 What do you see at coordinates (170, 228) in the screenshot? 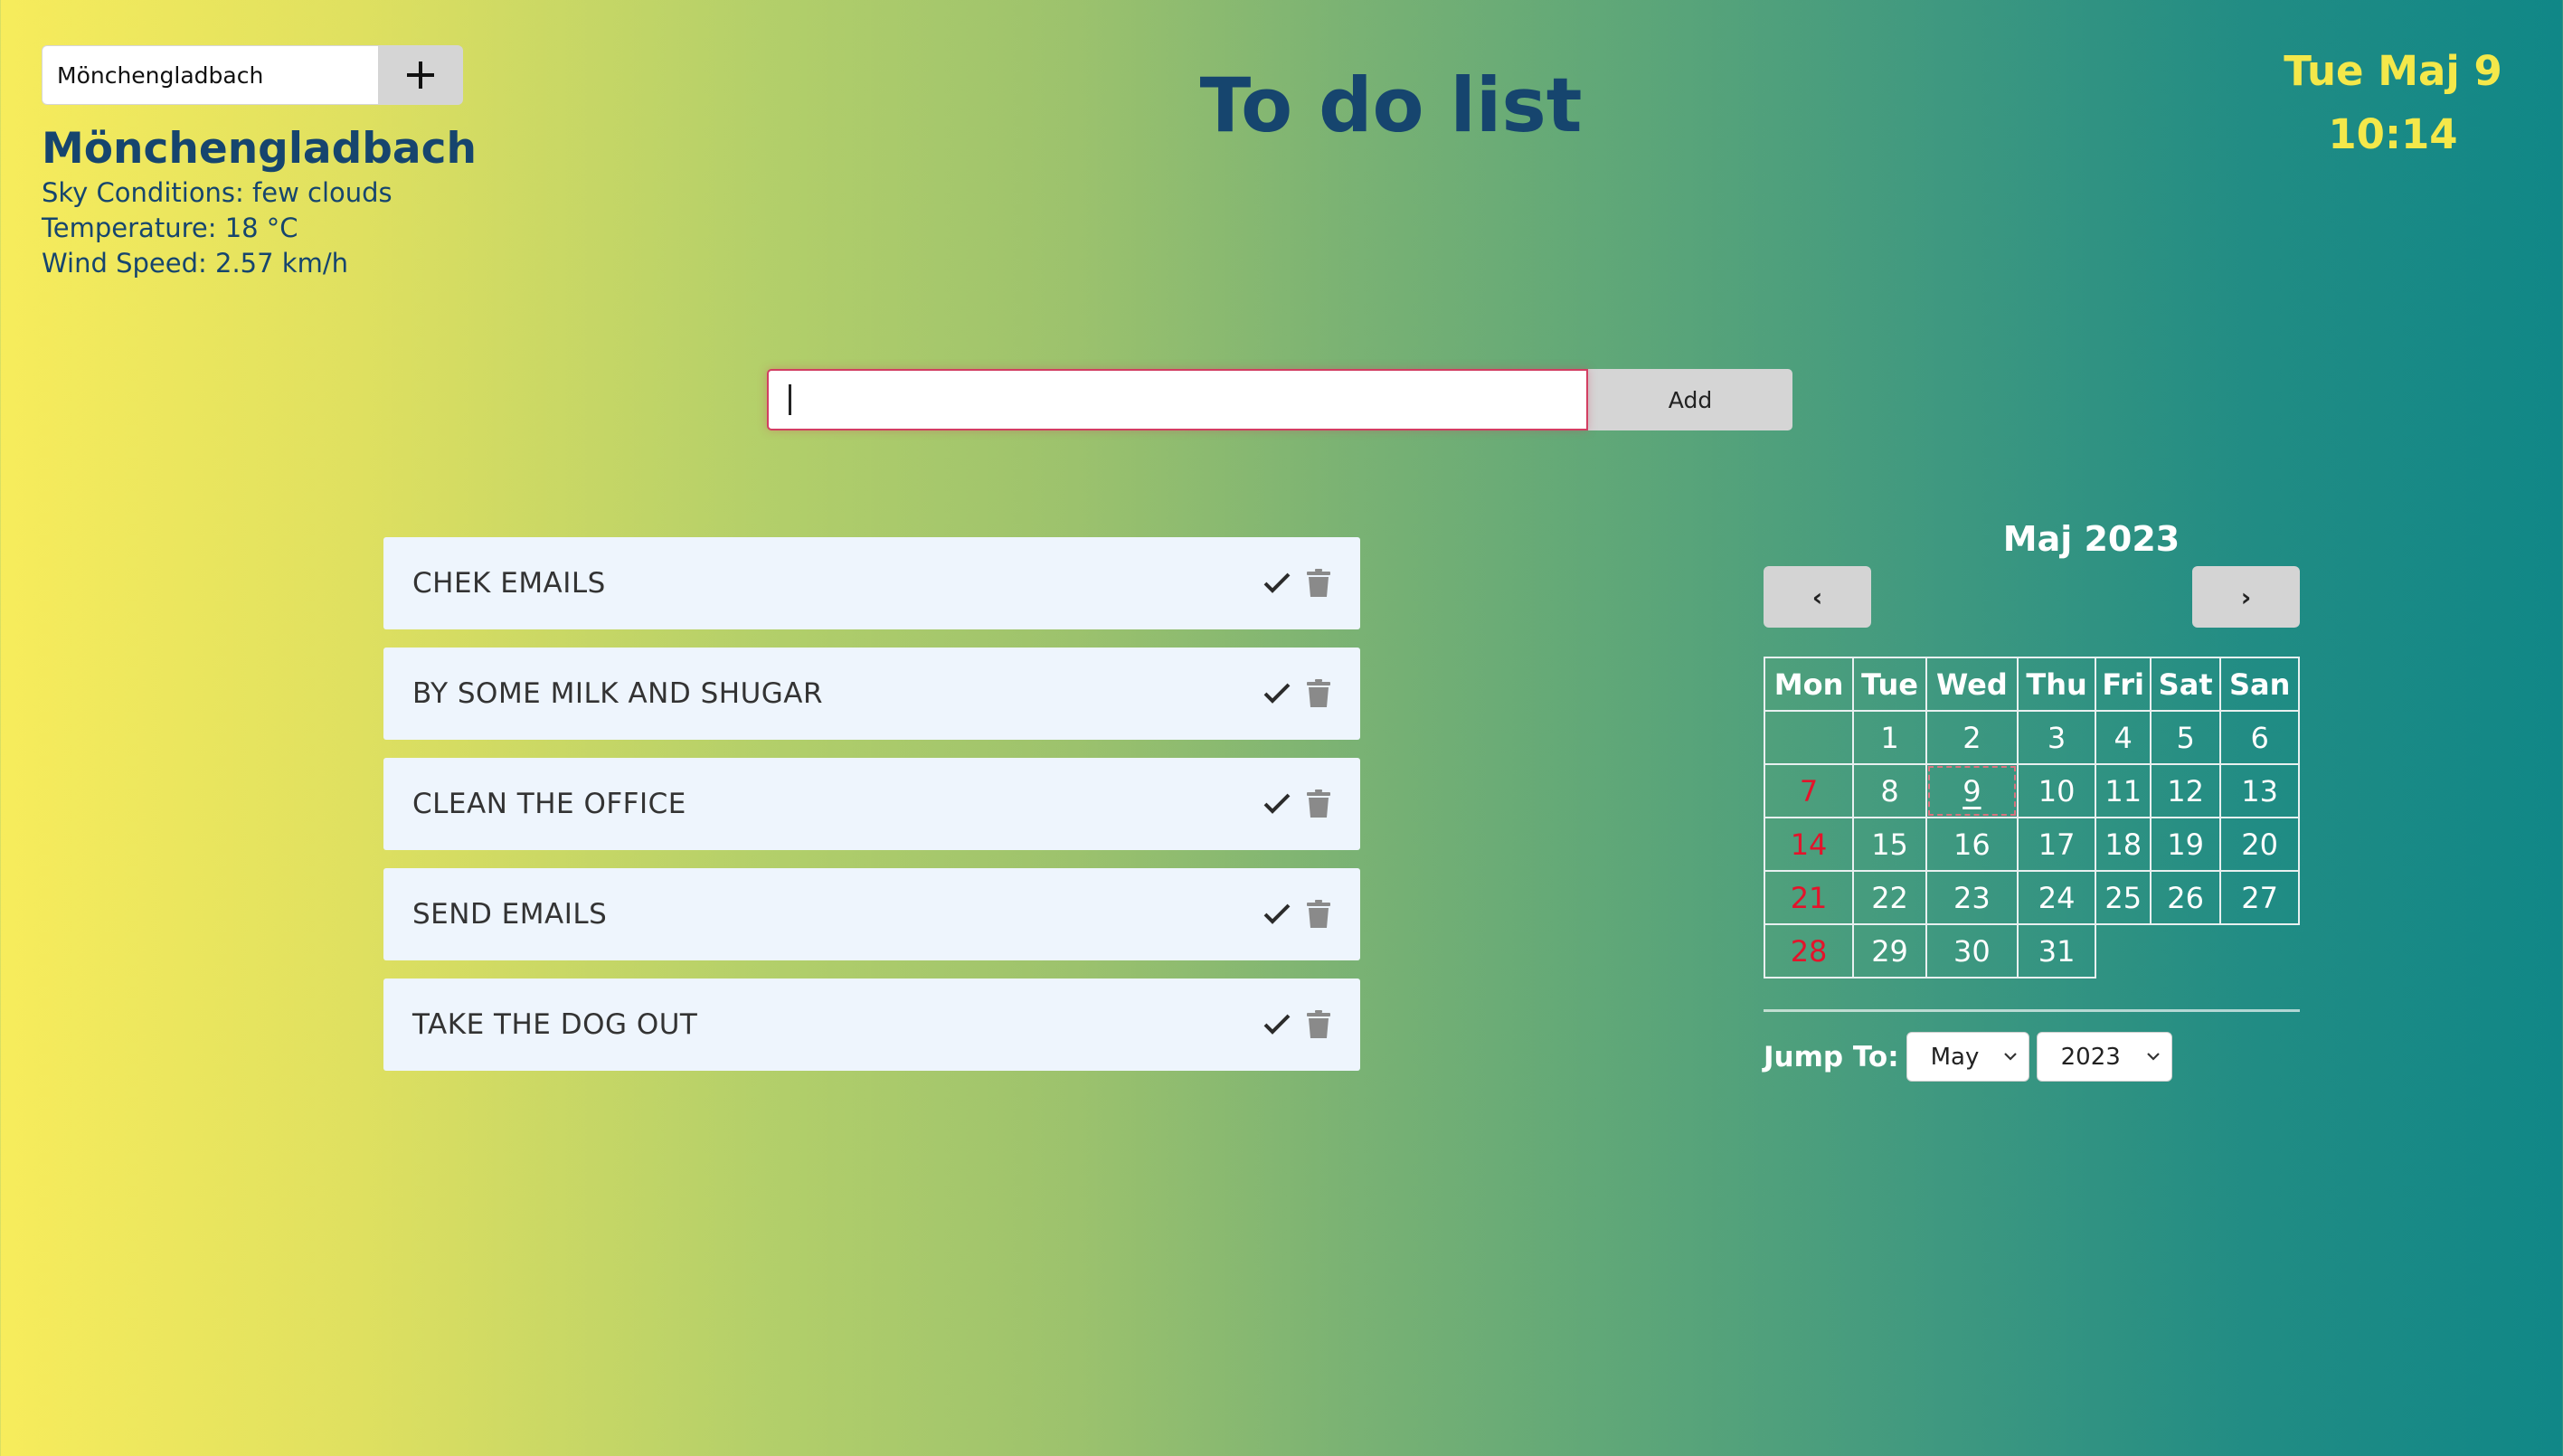
I see `weather-temperature: Temperature: 18 °C` at bounding box center [170, 228].